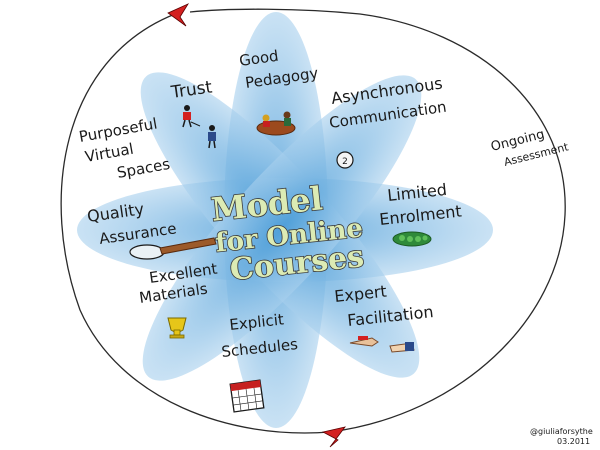  I want to click on cycle-arrow-bottom, so click(333, 437).